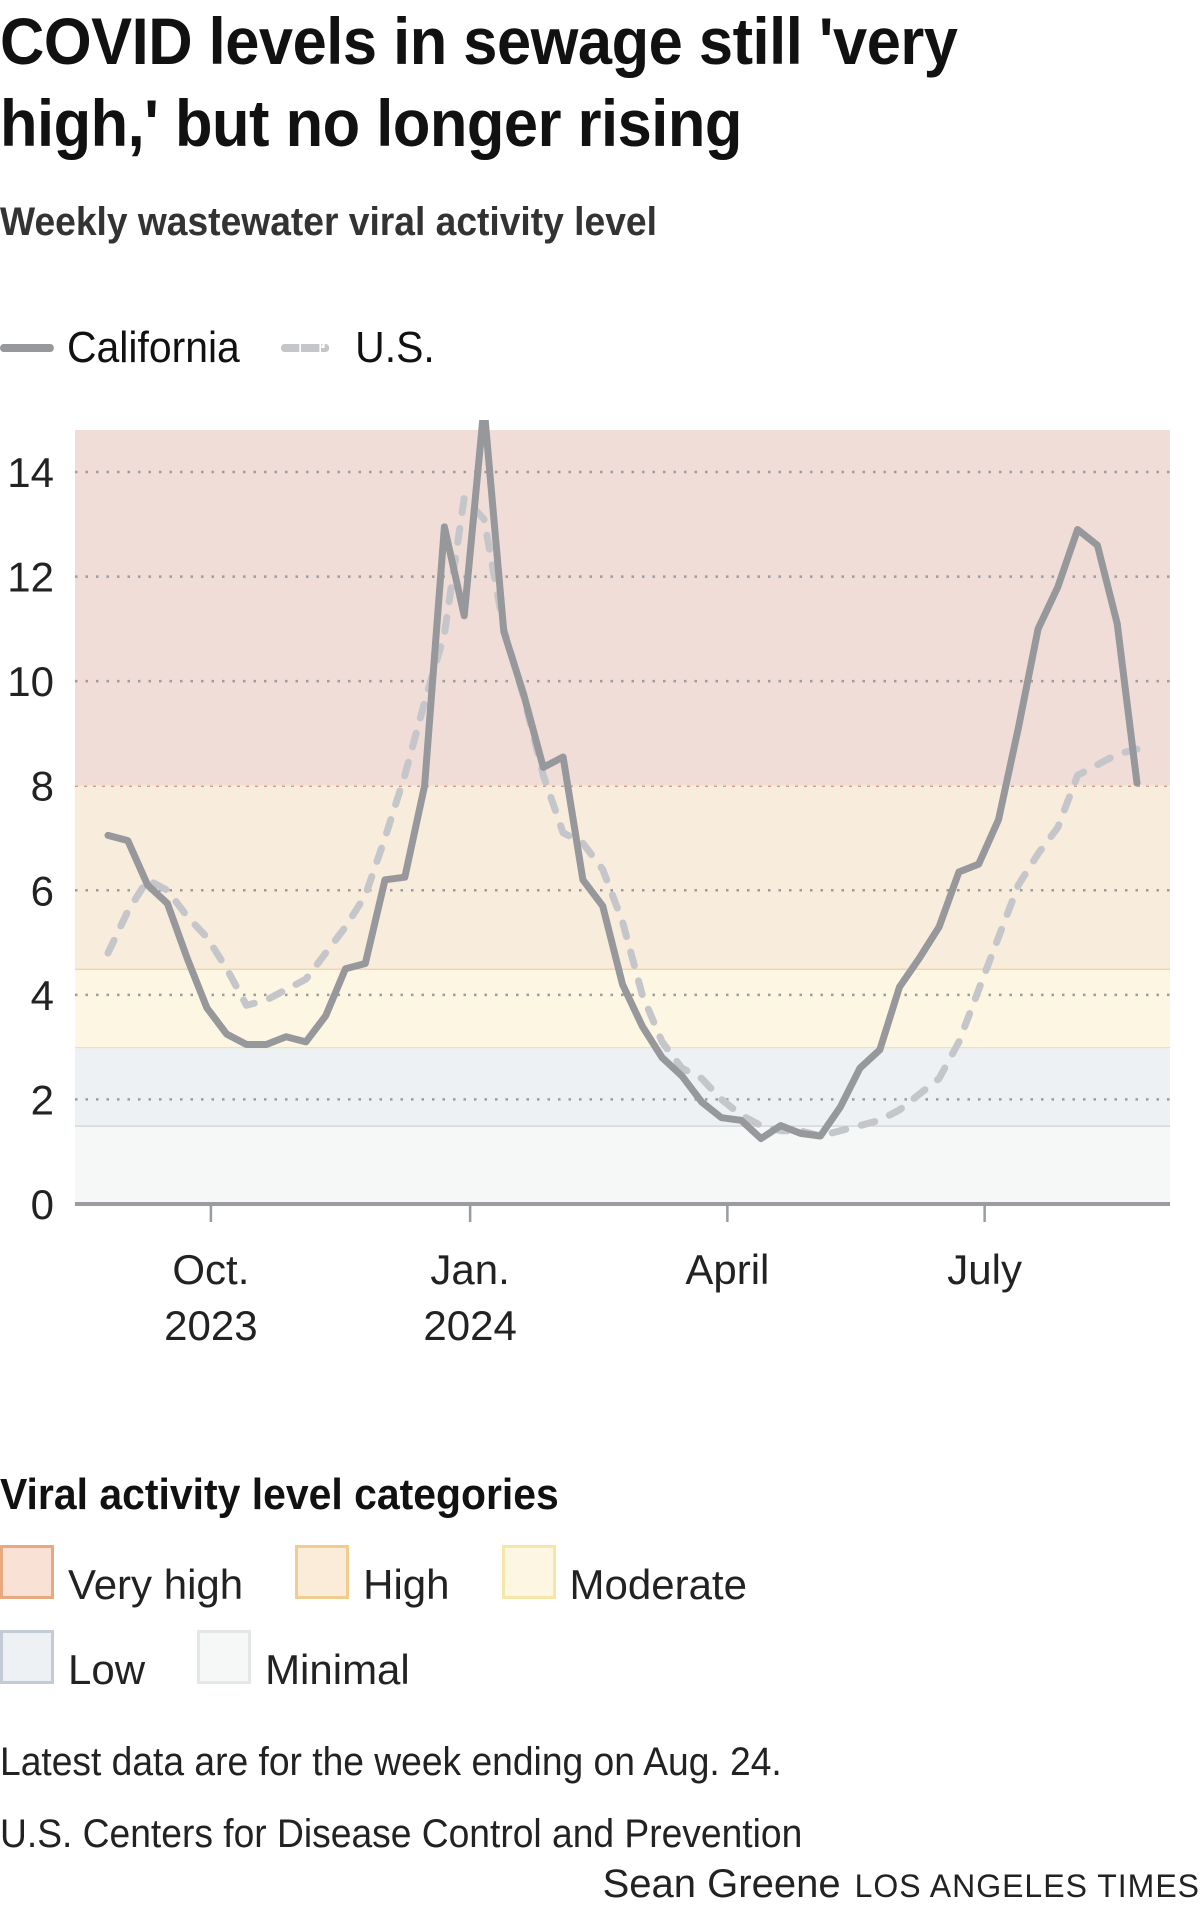 The image size is (1200, 1916). I want to click on series-legend: California U.S., so click(217, 348).